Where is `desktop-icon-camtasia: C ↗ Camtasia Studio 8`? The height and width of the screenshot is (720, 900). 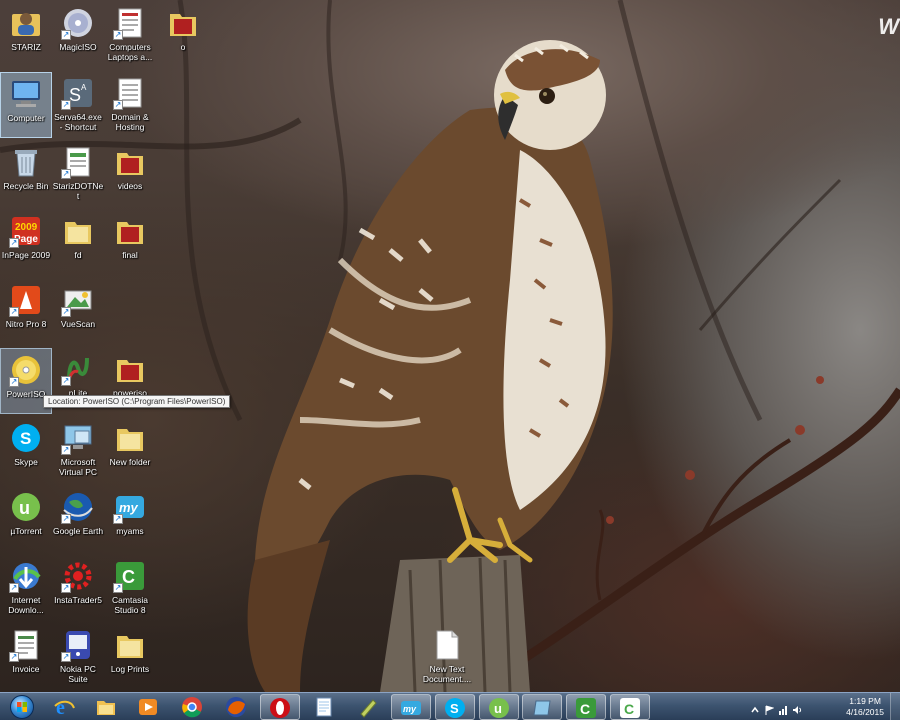 desktop-icon-camtasia: C ↗ Camtasia Studio 8 is located at coordinates (130, 588).